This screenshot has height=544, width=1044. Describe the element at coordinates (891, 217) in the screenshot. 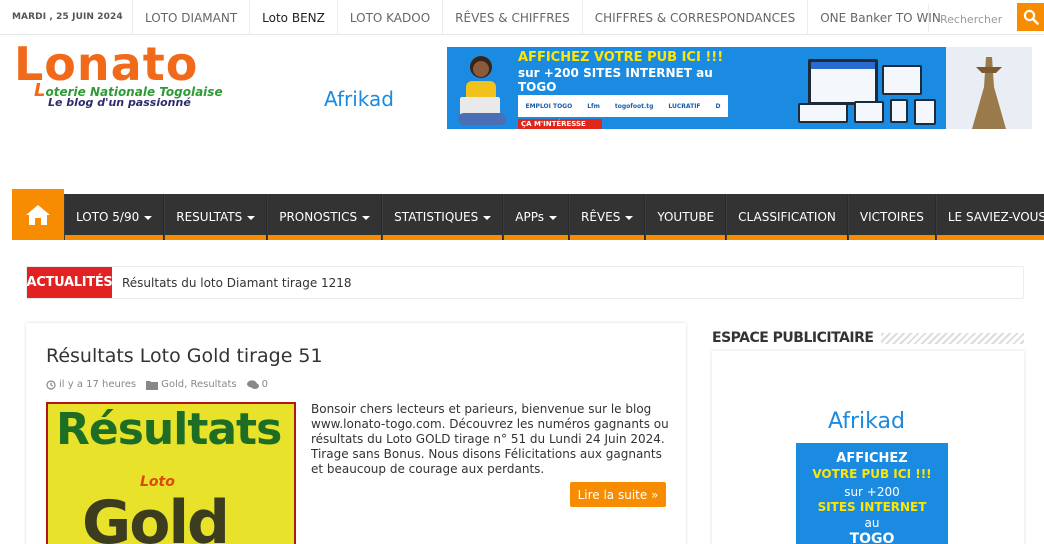

I see `nav-item-victoires: VICTOIRES` at that location.